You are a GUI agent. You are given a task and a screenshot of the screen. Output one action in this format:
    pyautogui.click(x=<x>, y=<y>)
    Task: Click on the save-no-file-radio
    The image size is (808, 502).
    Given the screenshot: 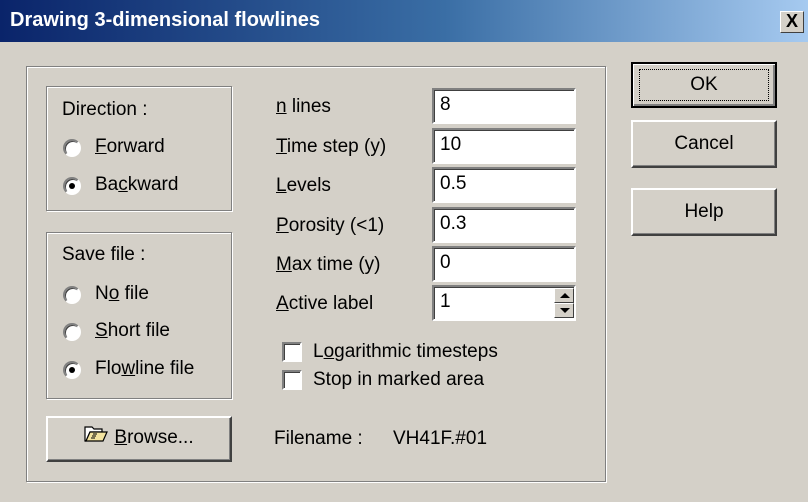 What is the action you would take?
    pyautogui.click(x=72, y=295)
    